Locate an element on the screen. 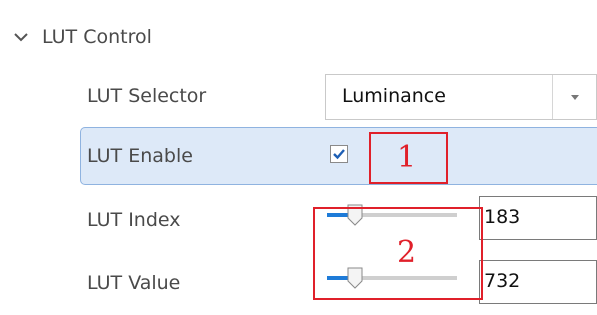 This screenshot has height=315, width=597. lut-index-input: 183 is located at coordinates (538, 218).